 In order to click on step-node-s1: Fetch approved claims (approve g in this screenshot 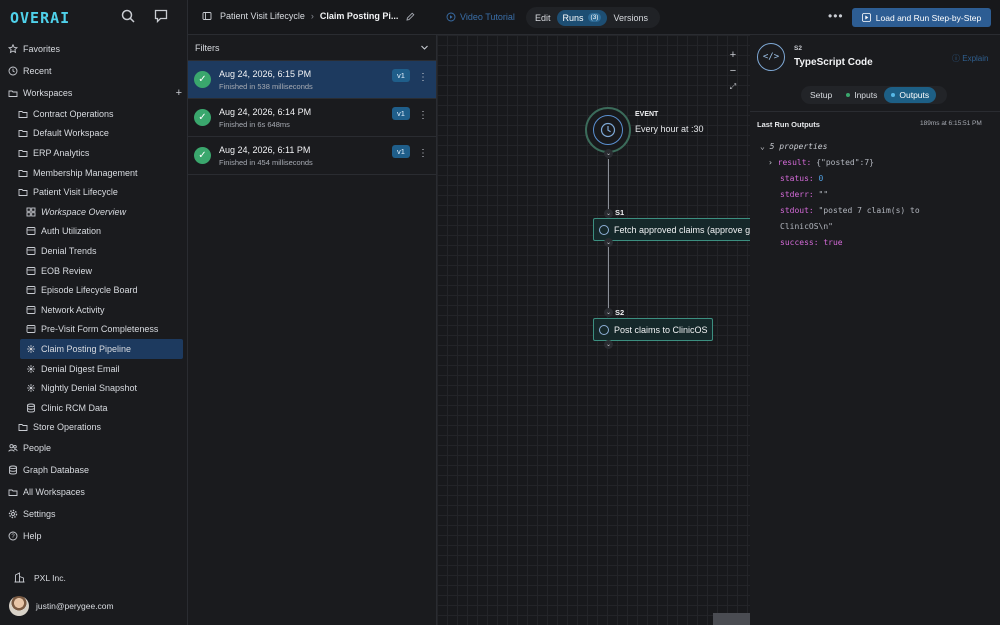, I will do `click(671, 229)`.